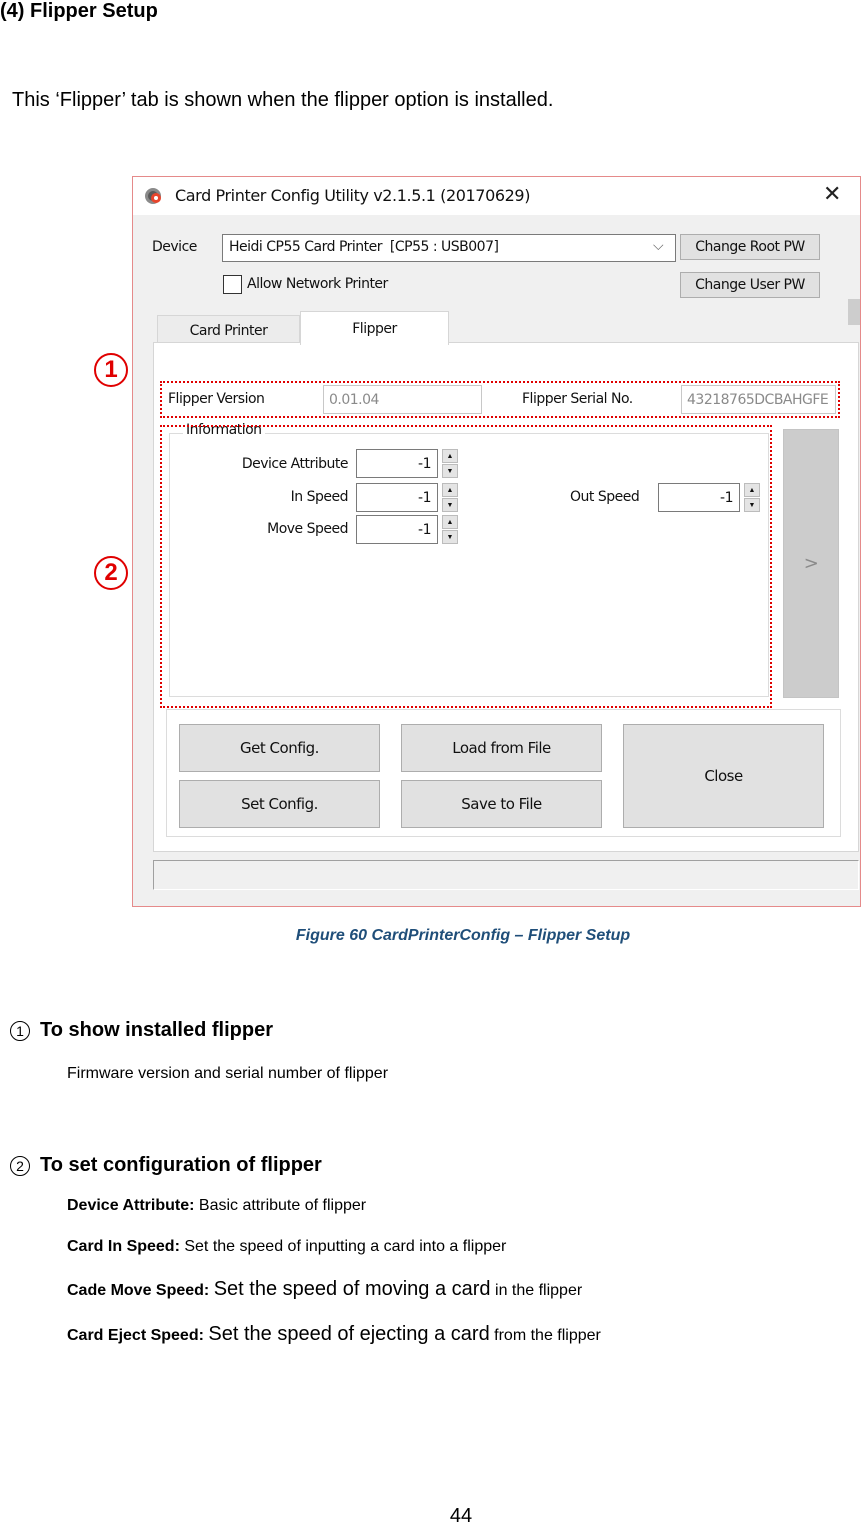 The width and height of the screenshot is (861, 1528). What do you see at coordinates (699, 497) in the screenshot?
I see `out-speed-input: -1` at bounding box center [699, 497].